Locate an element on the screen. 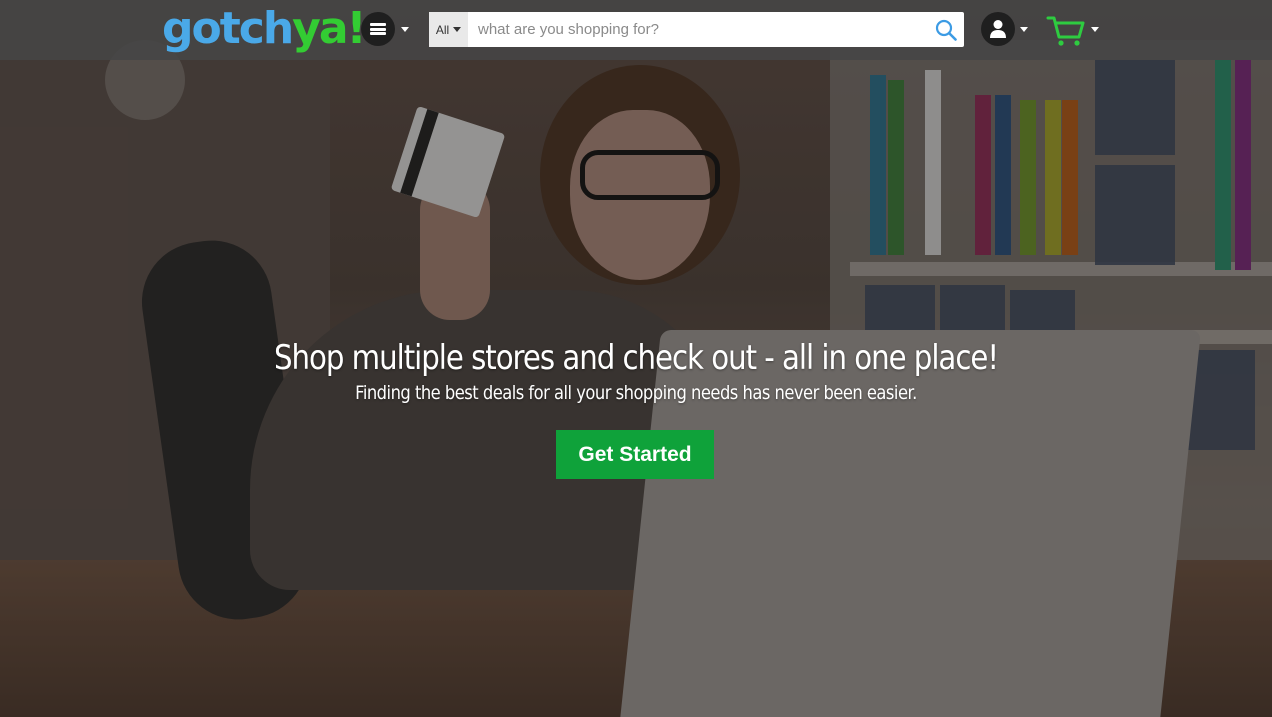  cart-chevron-down-icon is located at coordinates (1095, 29).